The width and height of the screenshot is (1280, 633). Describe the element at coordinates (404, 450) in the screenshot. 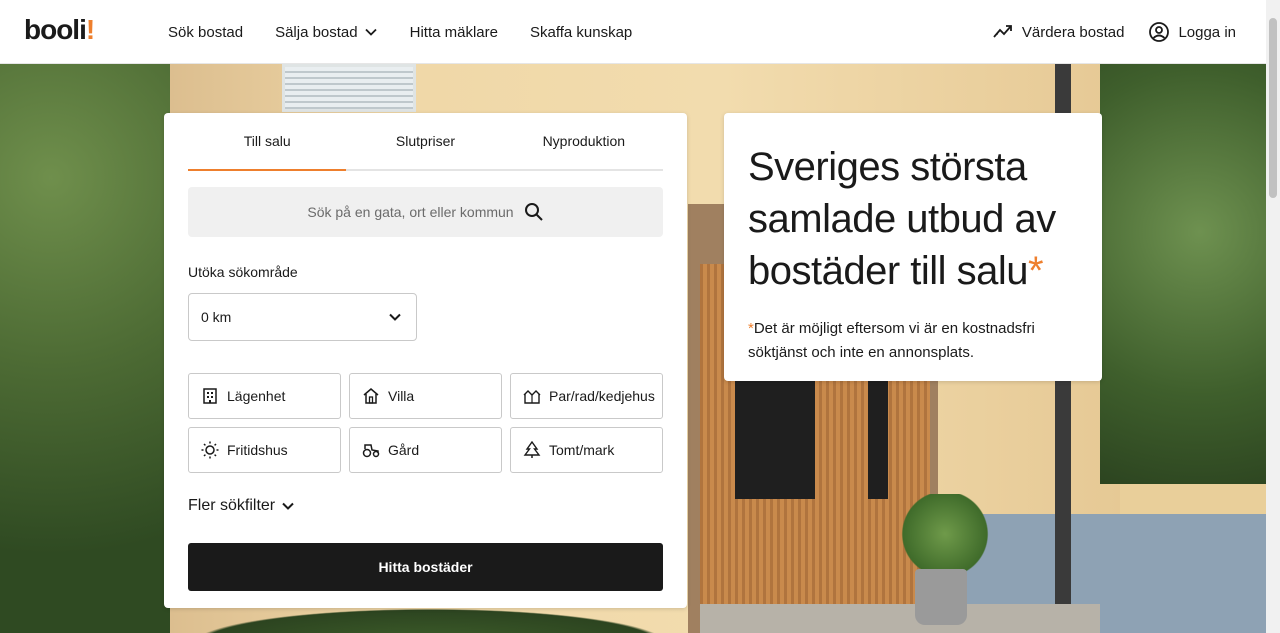

I see `type-label: Gård` at that location.